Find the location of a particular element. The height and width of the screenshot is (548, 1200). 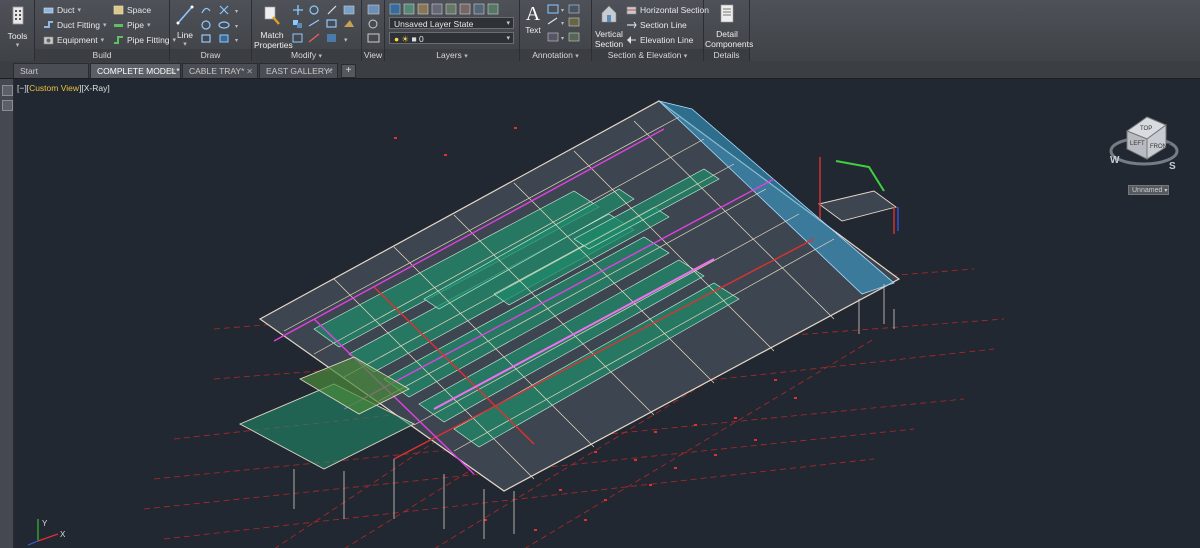

layer-tools-row is located at coordinates (453, 9).